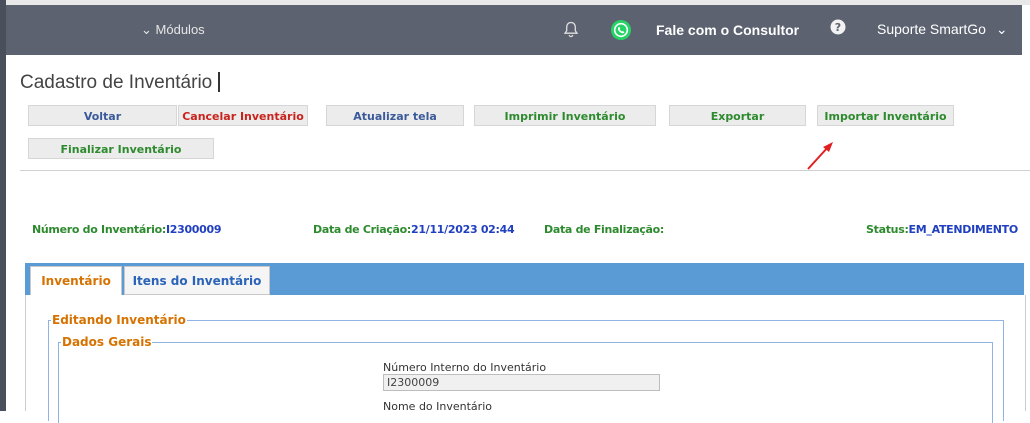 Image resolution: width=1030 pixels, height=423 pixels. What do you see at coordinates (437, 406) in the screenshot?
I see `inventory-name-label: Nome do Inventário` at bounding box center [437, 406].